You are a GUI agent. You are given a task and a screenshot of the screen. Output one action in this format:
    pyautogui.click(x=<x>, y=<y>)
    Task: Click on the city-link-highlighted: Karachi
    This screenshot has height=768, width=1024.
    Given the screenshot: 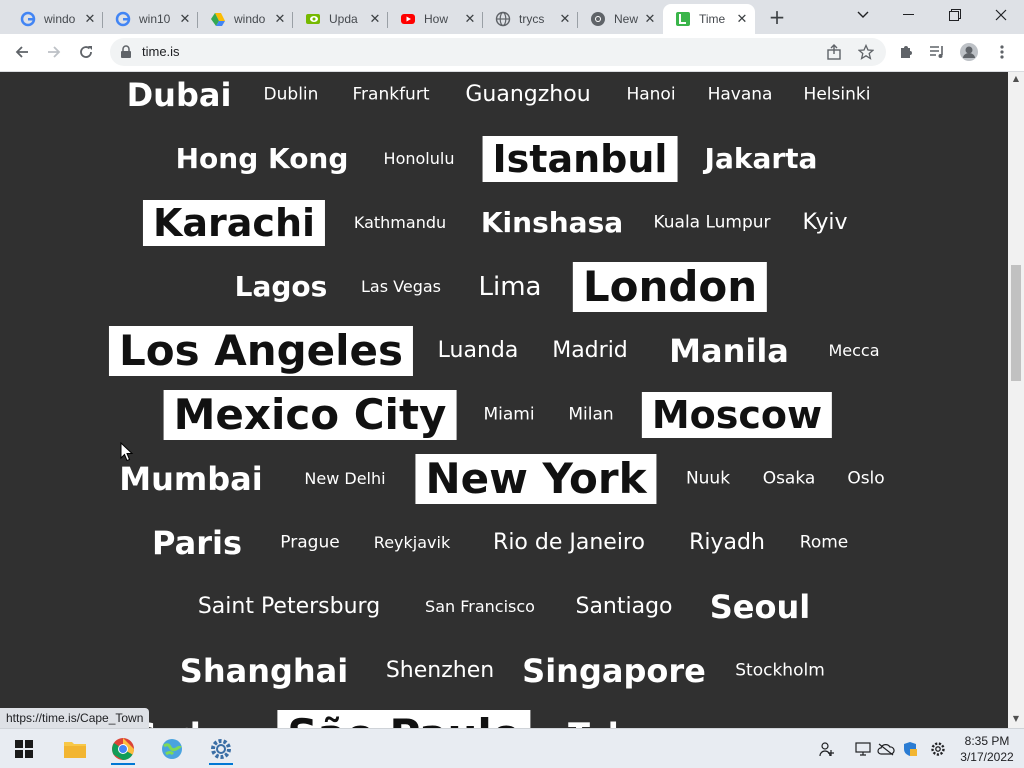 What is the action you would take?
    pyautogui.click(x=234, y=223)
    